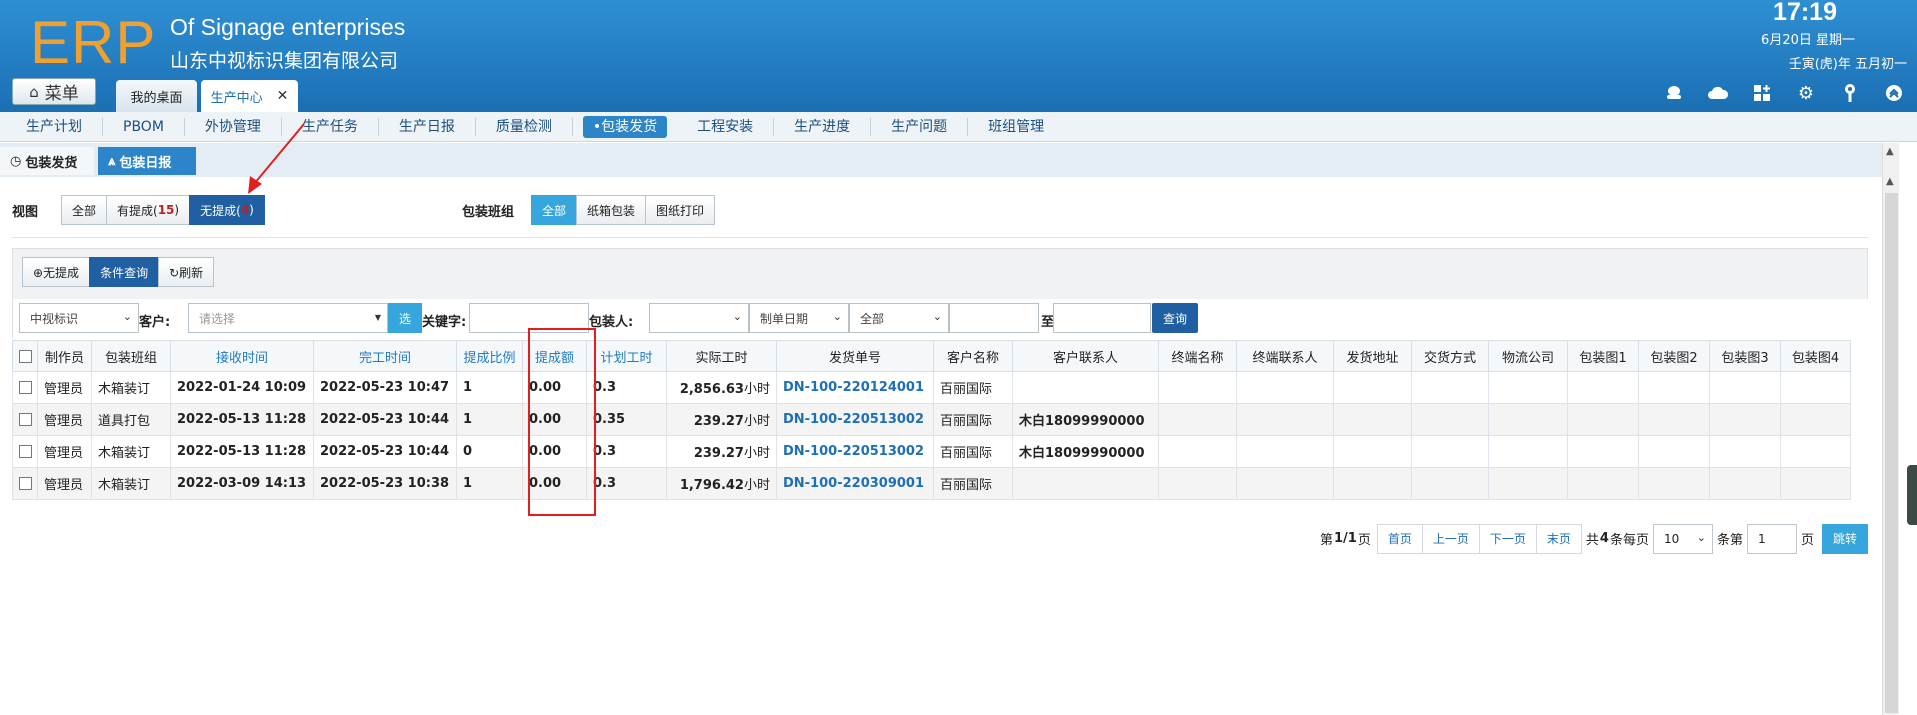 The height and width of the screenshot is (715, 1917). Describe the element at coordinates (84, 210) in the screenshot. I see `view-all-button: 全部` at that location.